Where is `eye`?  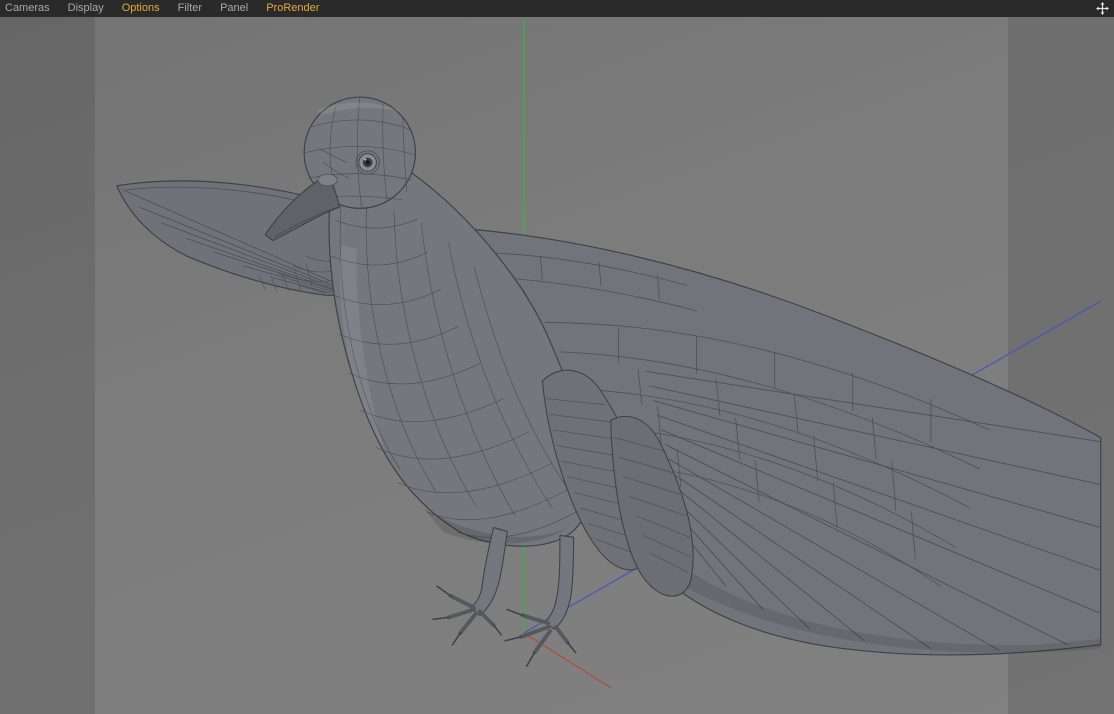 eye is located at coordinates (367, 162).